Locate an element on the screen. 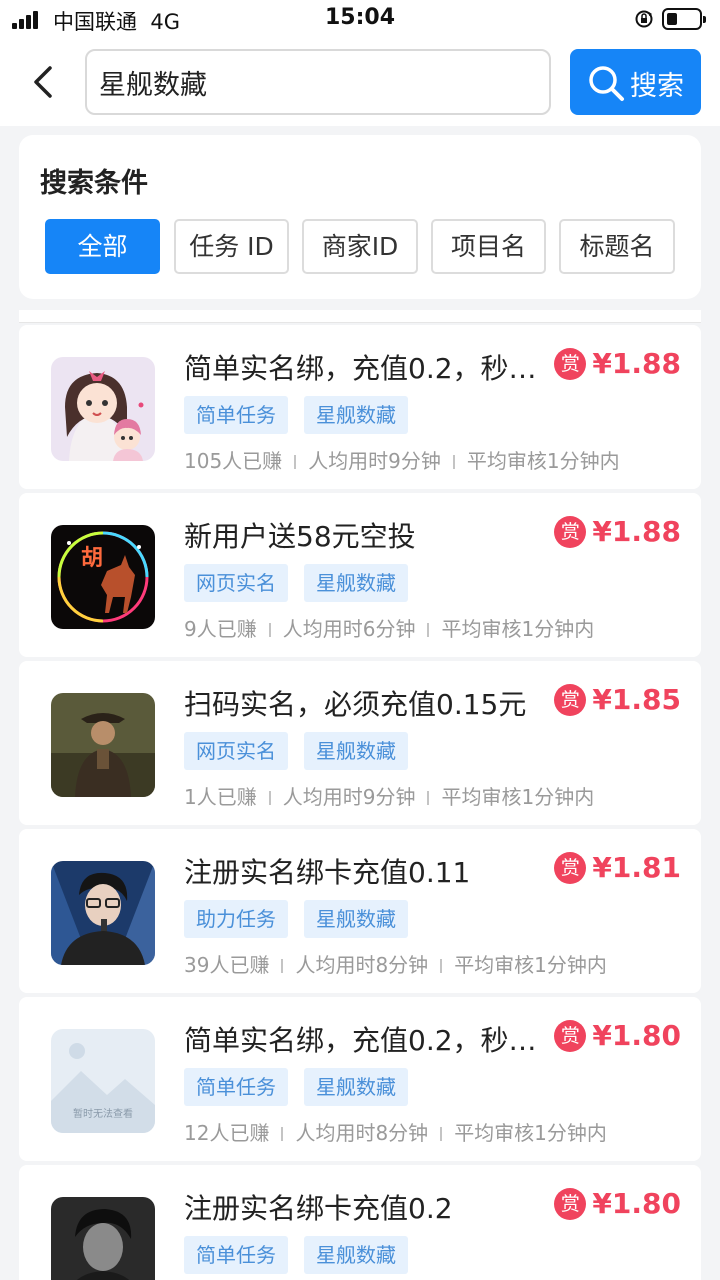 The width and height of the screenshot is (720, 1280). clock: 15:04 is located at coordinates (360, 17).